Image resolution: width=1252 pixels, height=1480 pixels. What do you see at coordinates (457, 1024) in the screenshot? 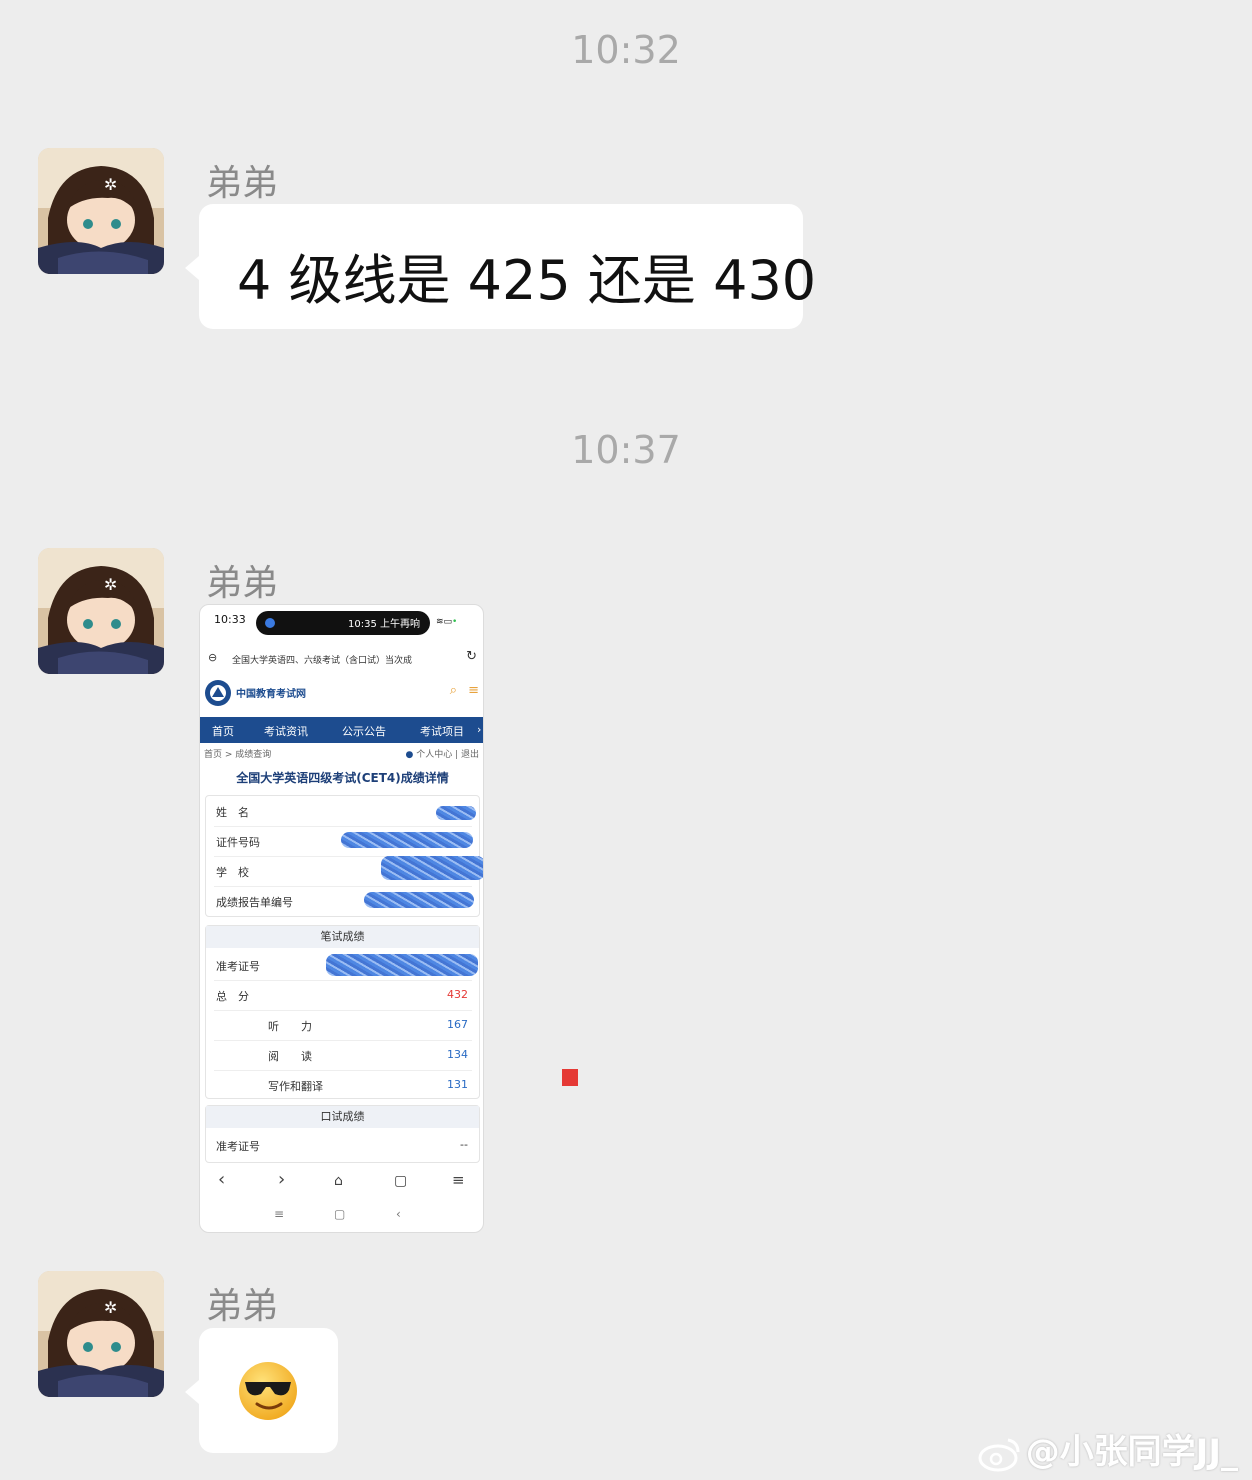
I see `row-value: 167` at bounding box center [457, 1024].